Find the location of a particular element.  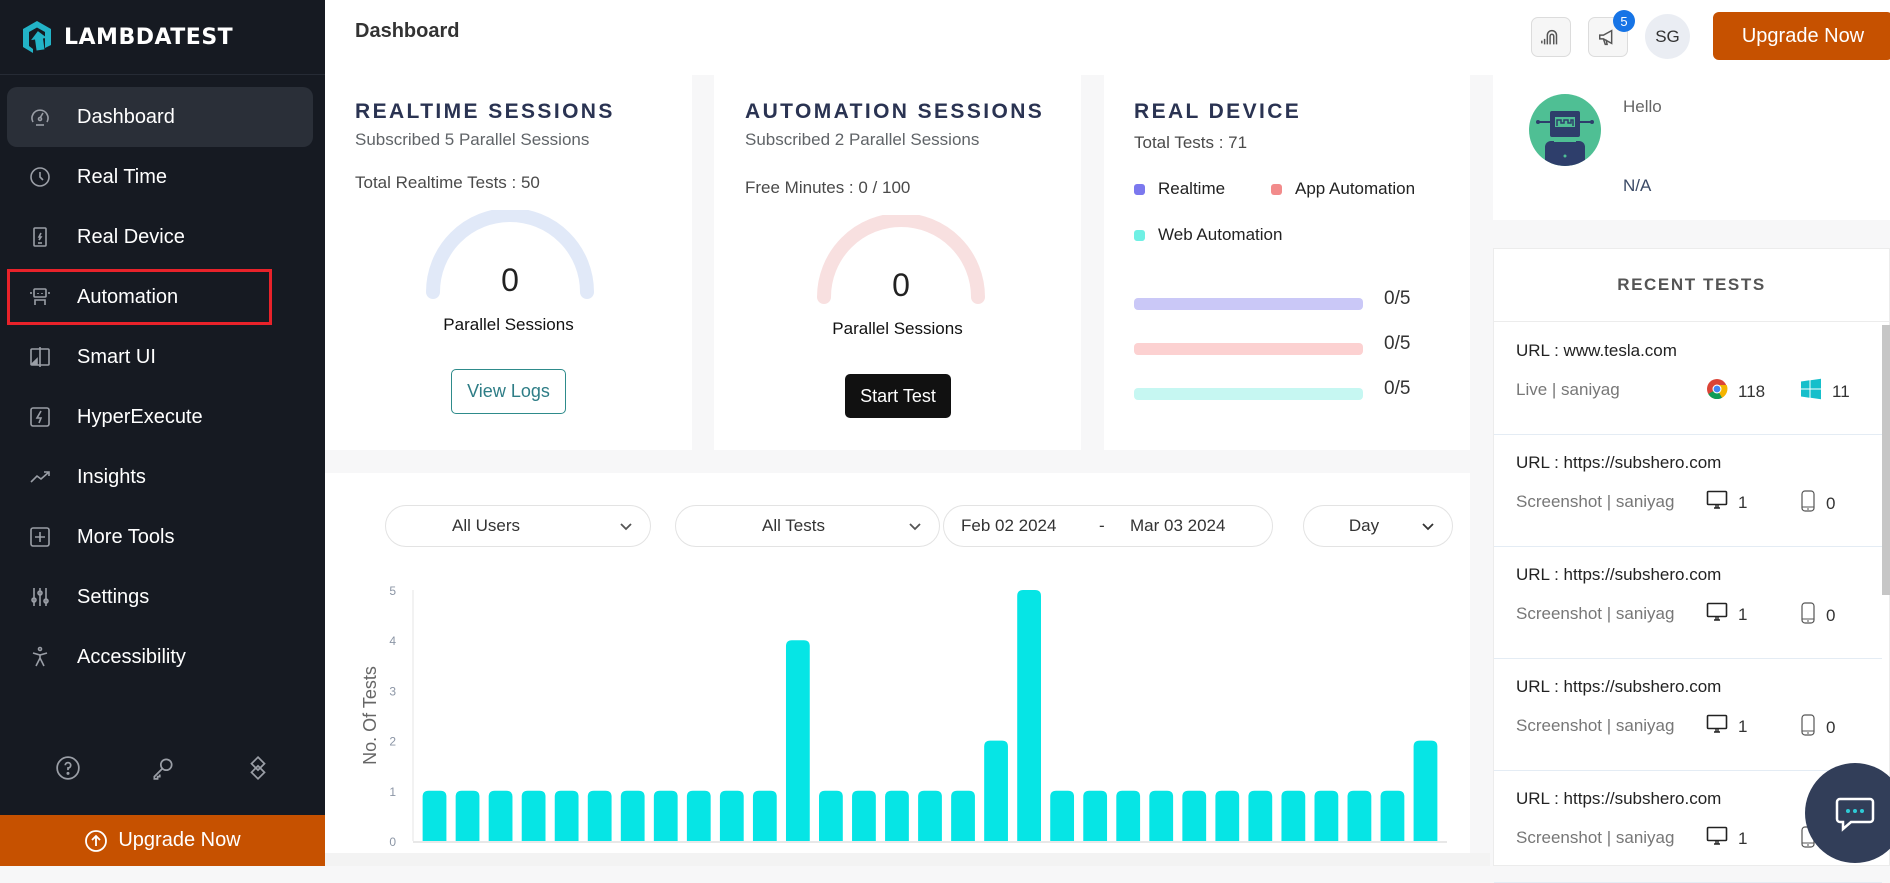

chart-bar: Mar 01: 1 is located at coordinates (1359, 815).